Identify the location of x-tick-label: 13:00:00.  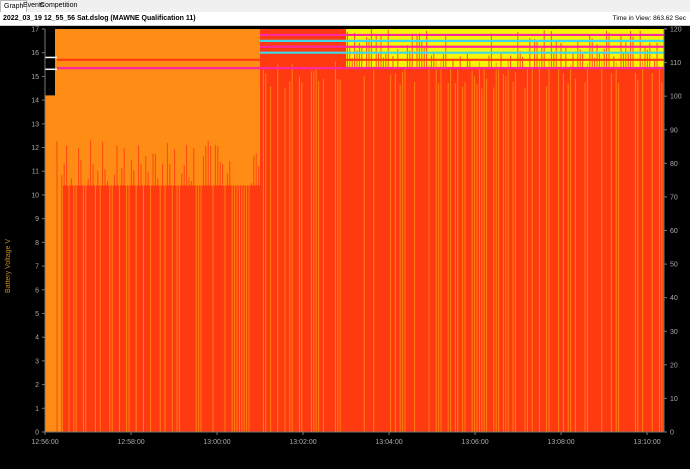
(216, 442).